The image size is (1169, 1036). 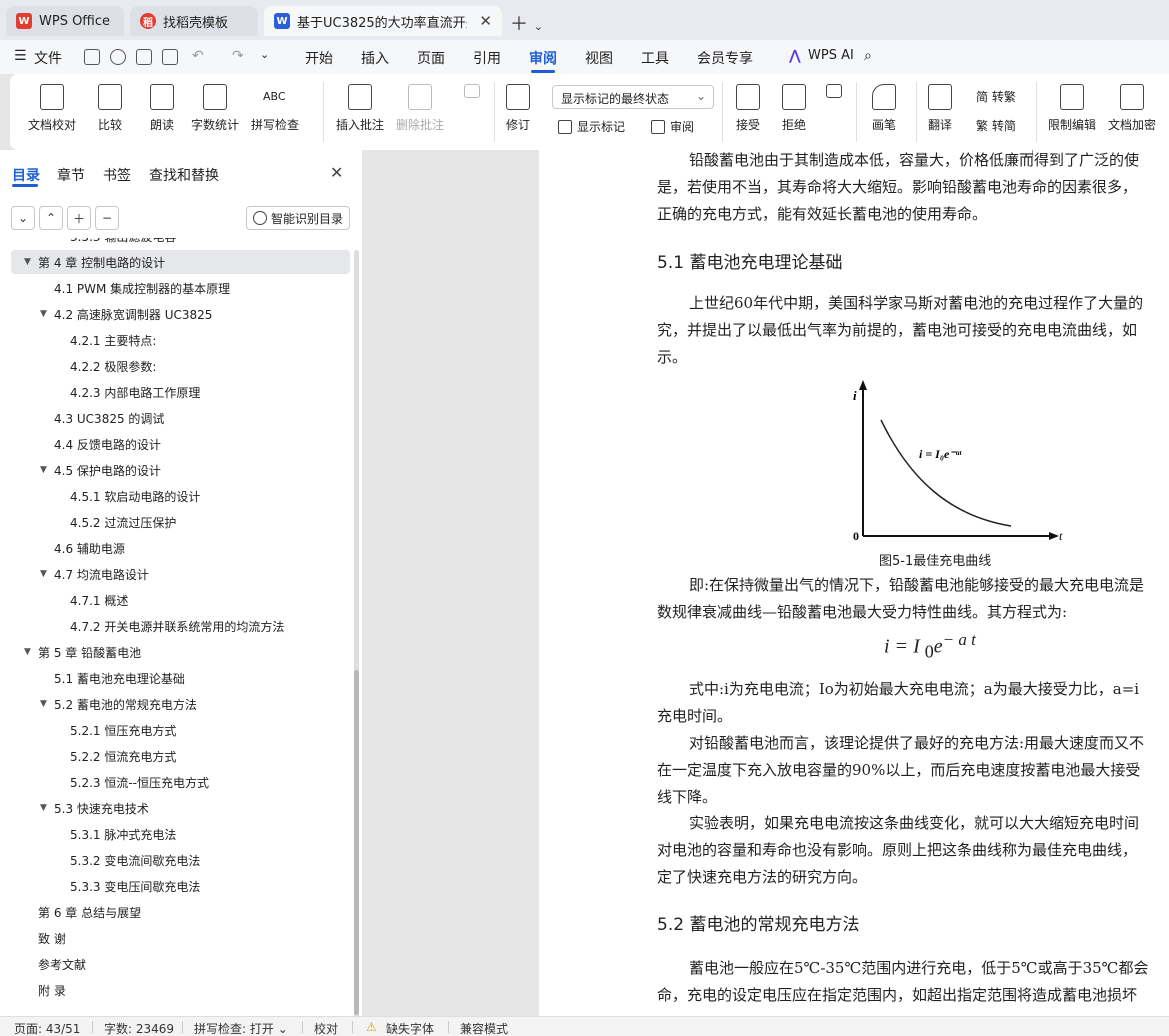 What do you see at coordinates (336, 172) in the screenshot?
I see `close-icon: ✕` at bounding box center [336, 172].